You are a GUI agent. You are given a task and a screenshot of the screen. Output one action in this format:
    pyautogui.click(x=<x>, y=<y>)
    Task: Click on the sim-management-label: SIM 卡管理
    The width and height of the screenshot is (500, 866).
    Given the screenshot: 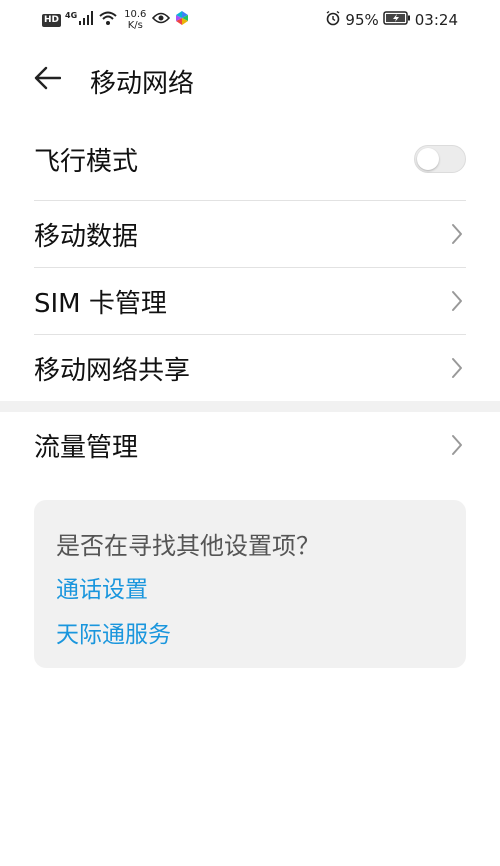 What is the action you would take?
    pyautogui.click(x=100, y=303)
    